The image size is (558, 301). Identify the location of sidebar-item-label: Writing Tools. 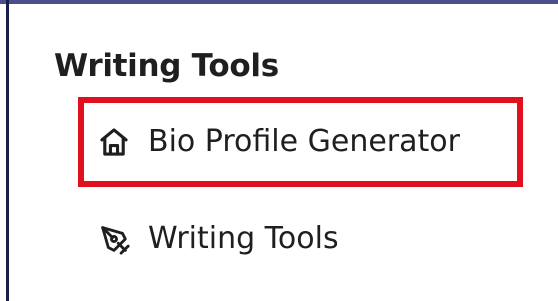
(243, 238).